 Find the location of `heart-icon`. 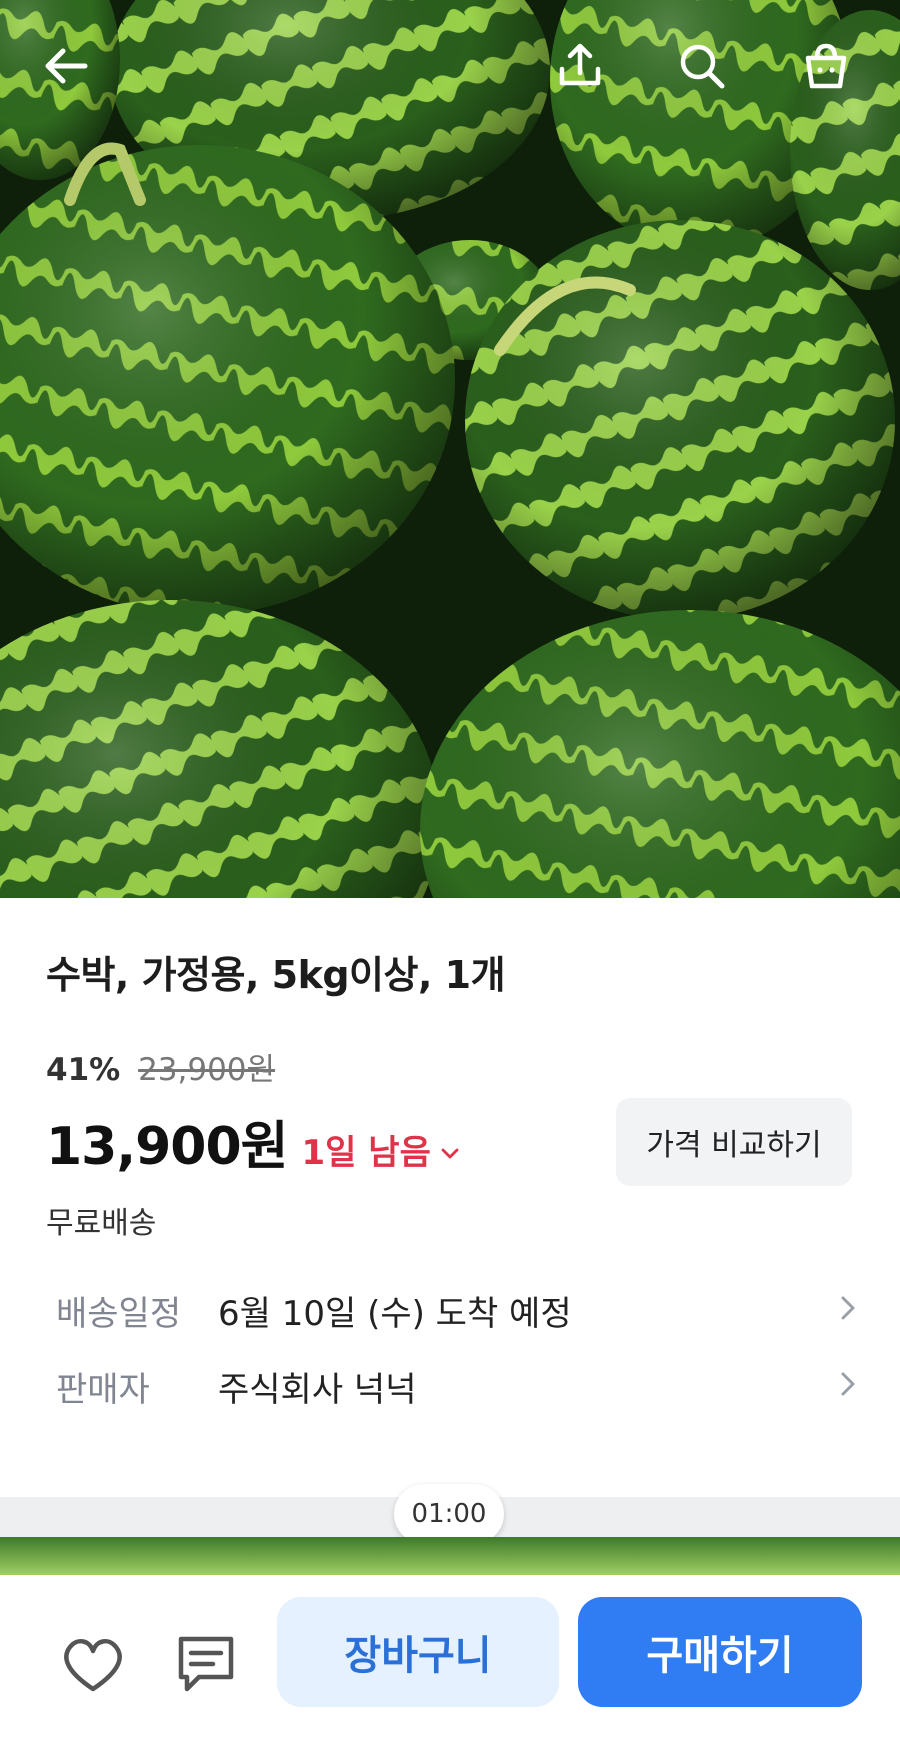

heart-icon is located at coordinates (93, 1665).